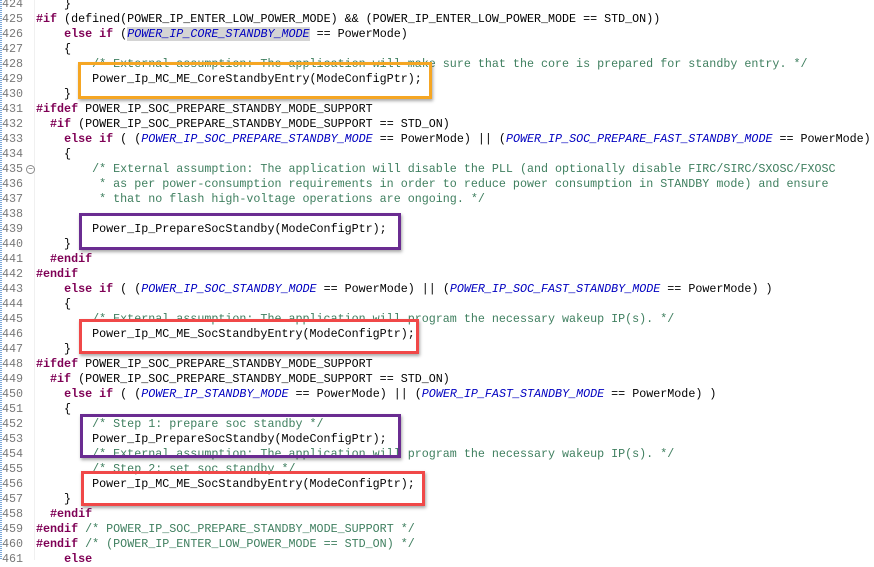 This screenshot has height=567, width=874. I want to click on code-token: }, so click(54, 499).